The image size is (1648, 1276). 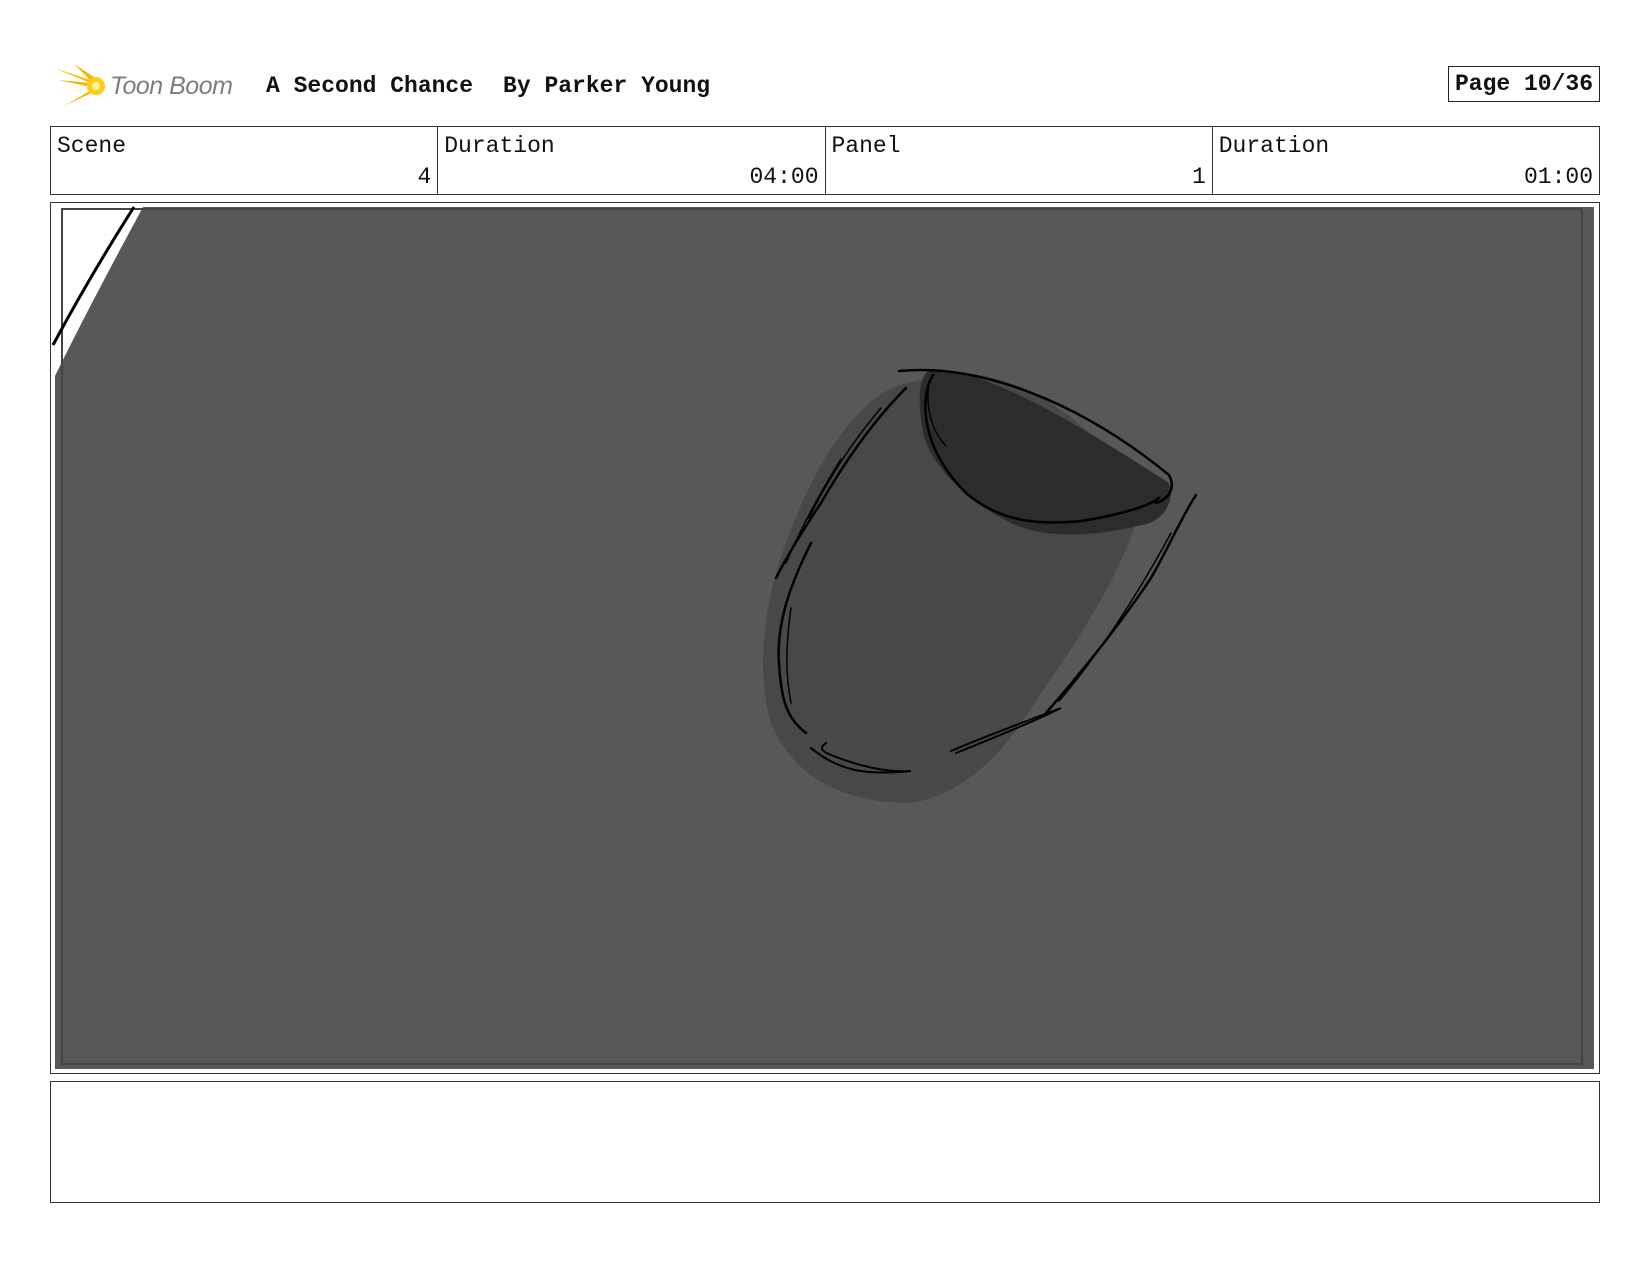 I want to click on page-number-badge: Page 10/36, so click(x=1523, y=84).